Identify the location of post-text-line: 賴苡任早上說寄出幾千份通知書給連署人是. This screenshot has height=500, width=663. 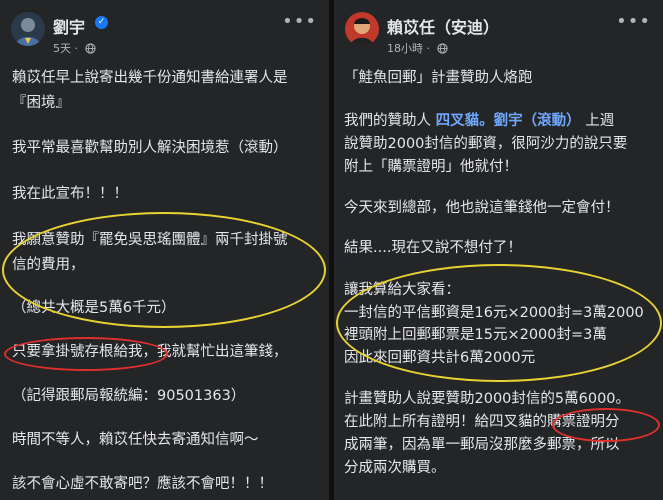
(150, 78).